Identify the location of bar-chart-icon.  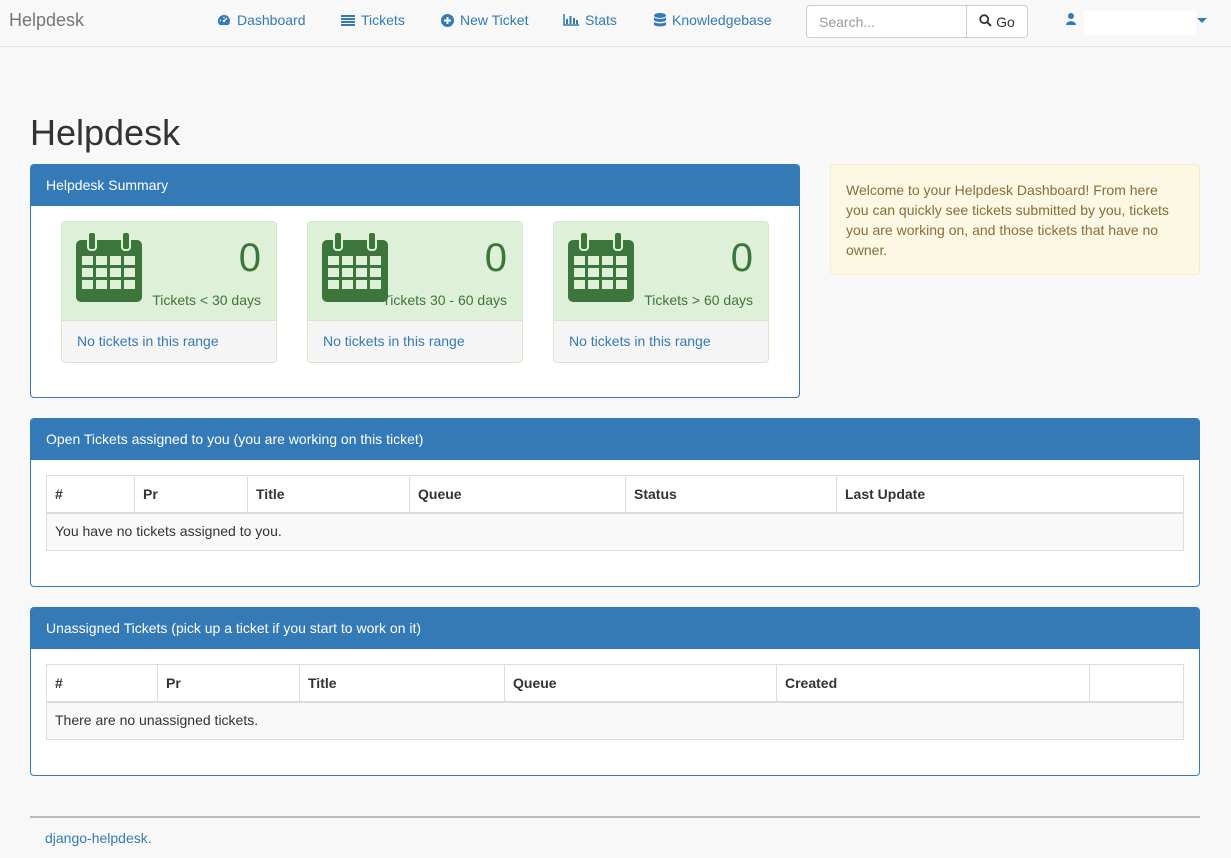
(571, 20).